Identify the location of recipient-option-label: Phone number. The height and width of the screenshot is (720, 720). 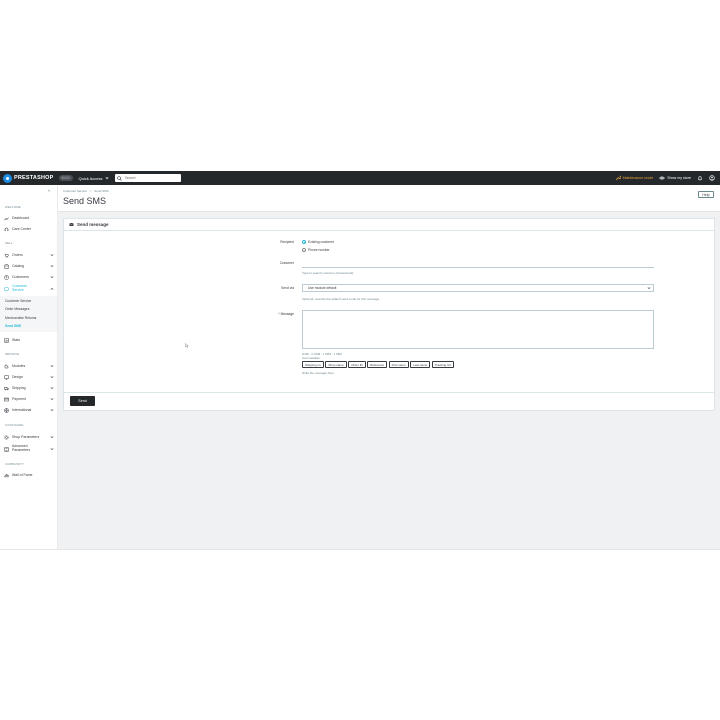
(319, 250).